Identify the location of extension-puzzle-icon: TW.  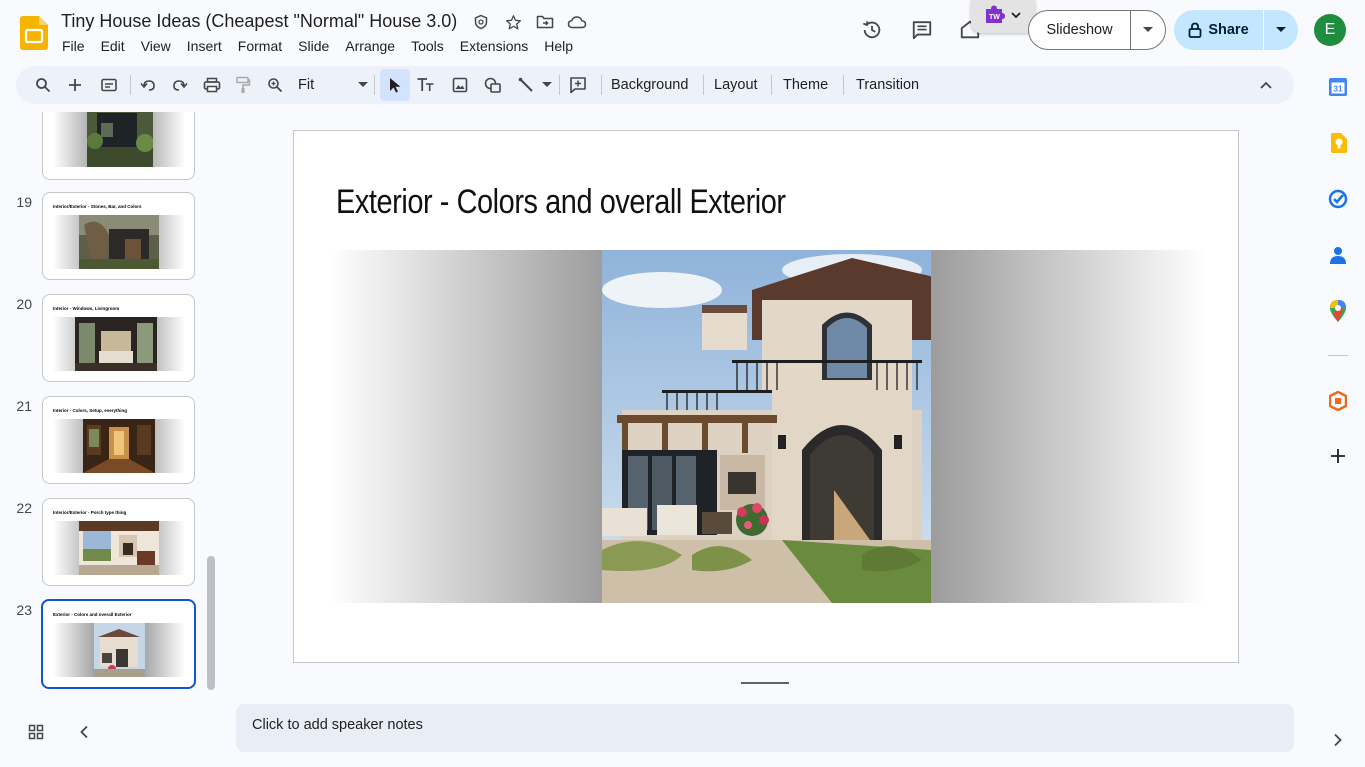
(995, 16).